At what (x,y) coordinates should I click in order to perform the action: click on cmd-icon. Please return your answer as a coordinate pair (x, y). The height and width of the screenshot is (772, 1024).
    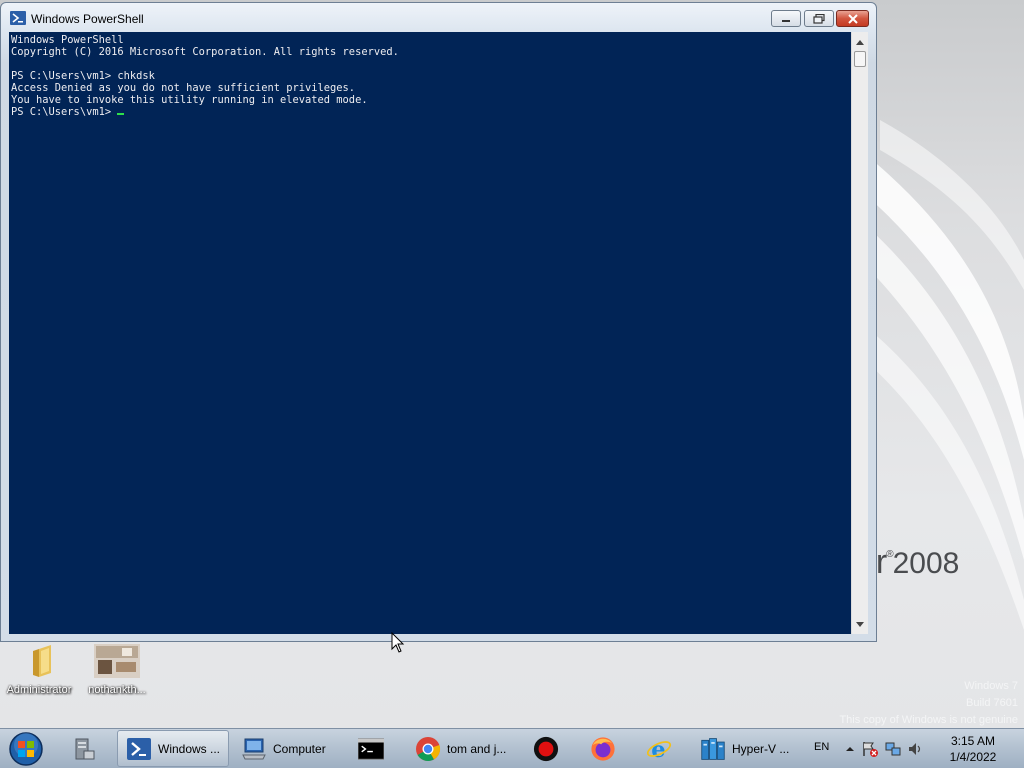
    Looking at the image, I should click on (371, 748).